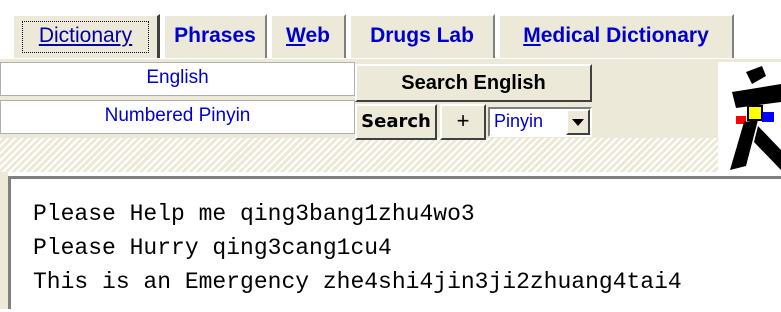 The width and height of the screenshot is (781, 312). Describe the element at coordinates (254, 214) in the screenshot. I see `result-line: Please Help me qing3bang1zhu4wo3` at that location.